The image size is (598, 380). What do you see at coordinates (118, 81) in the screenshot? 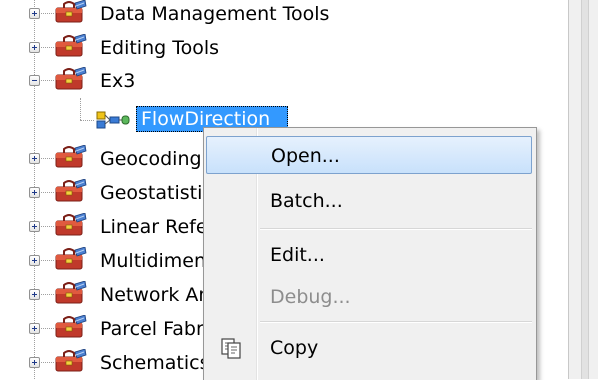
I see `tree-item-label: Ex3` at bounding box center [118, 81].